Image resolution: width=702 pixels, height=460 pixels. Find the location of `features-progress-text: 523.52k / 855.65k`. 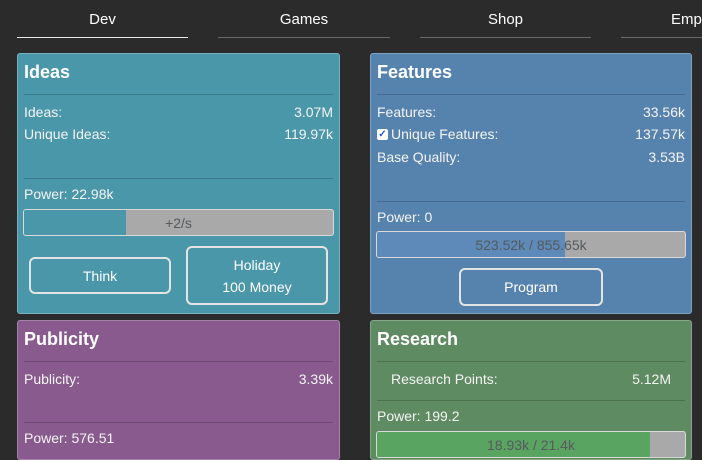

features-progress-text: 523.52k / 855.65k is located at coordinates (531, 244).